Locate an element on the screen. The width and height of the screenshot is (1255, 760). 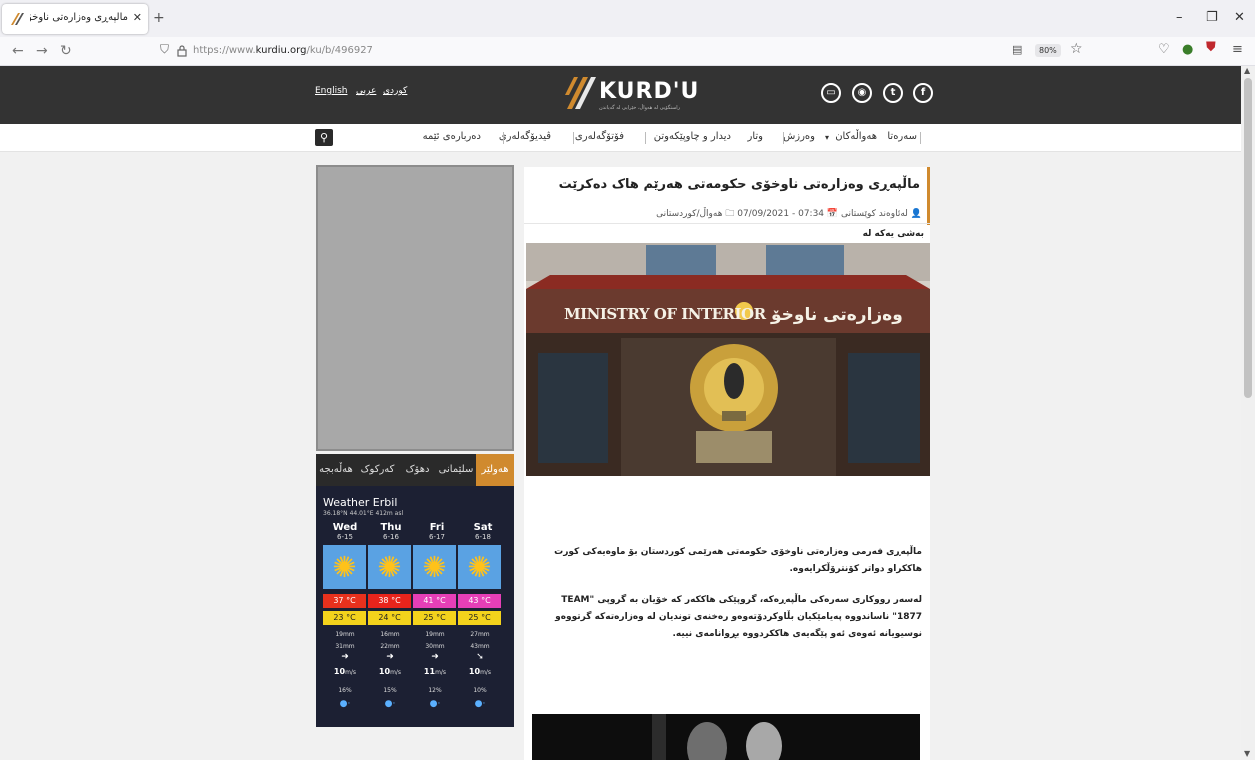
new-tab-icon: + is located at coordinates (159, 18).